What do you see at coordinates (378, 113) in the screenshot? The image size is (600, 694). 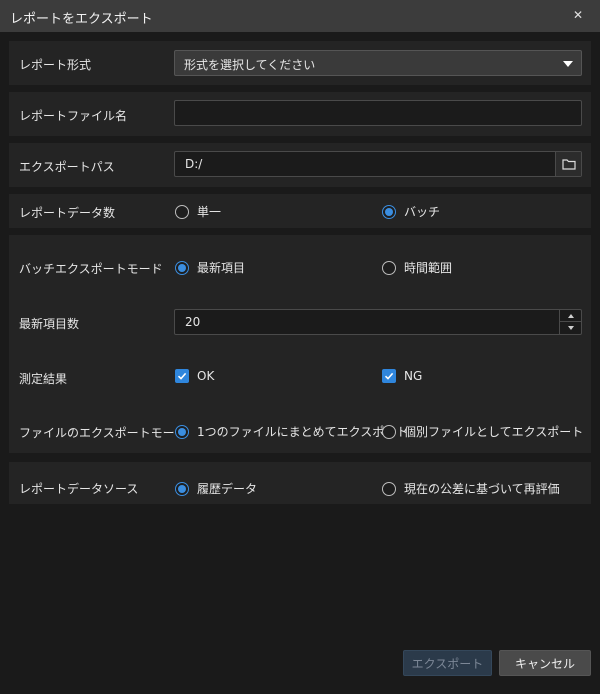 I see `filename-input` at bounding box center [378, 113].